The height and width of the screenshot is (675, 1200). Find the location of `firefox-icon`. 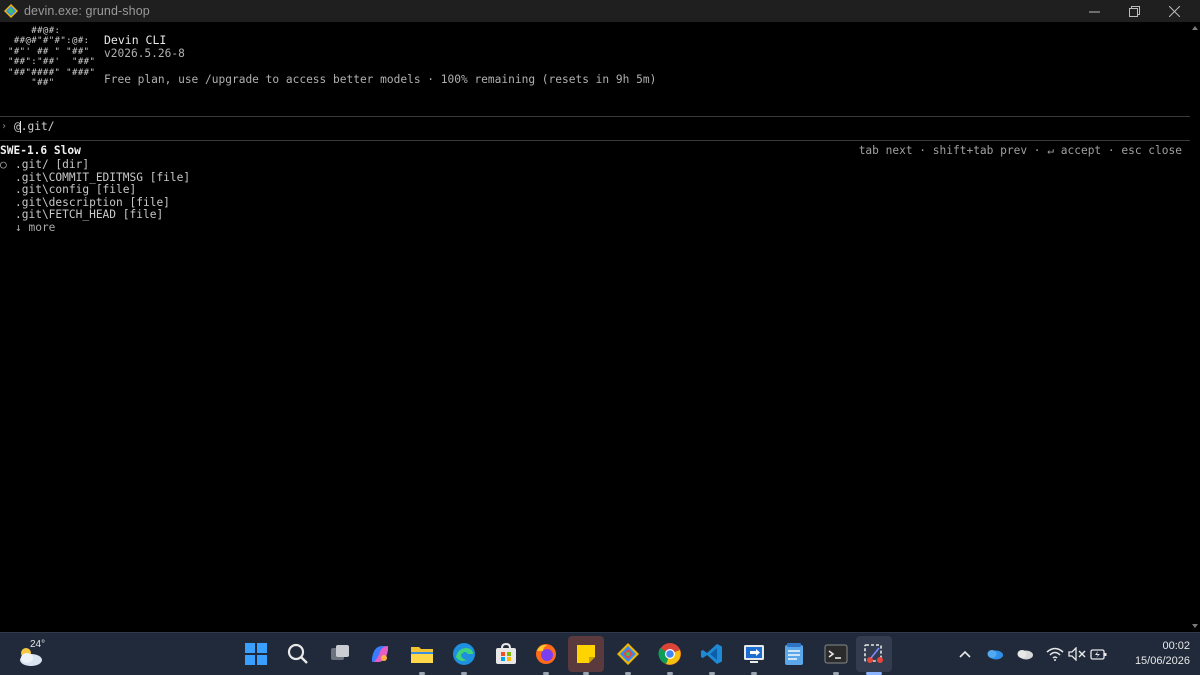

firefox-icon is located at coordinates (546, 654).